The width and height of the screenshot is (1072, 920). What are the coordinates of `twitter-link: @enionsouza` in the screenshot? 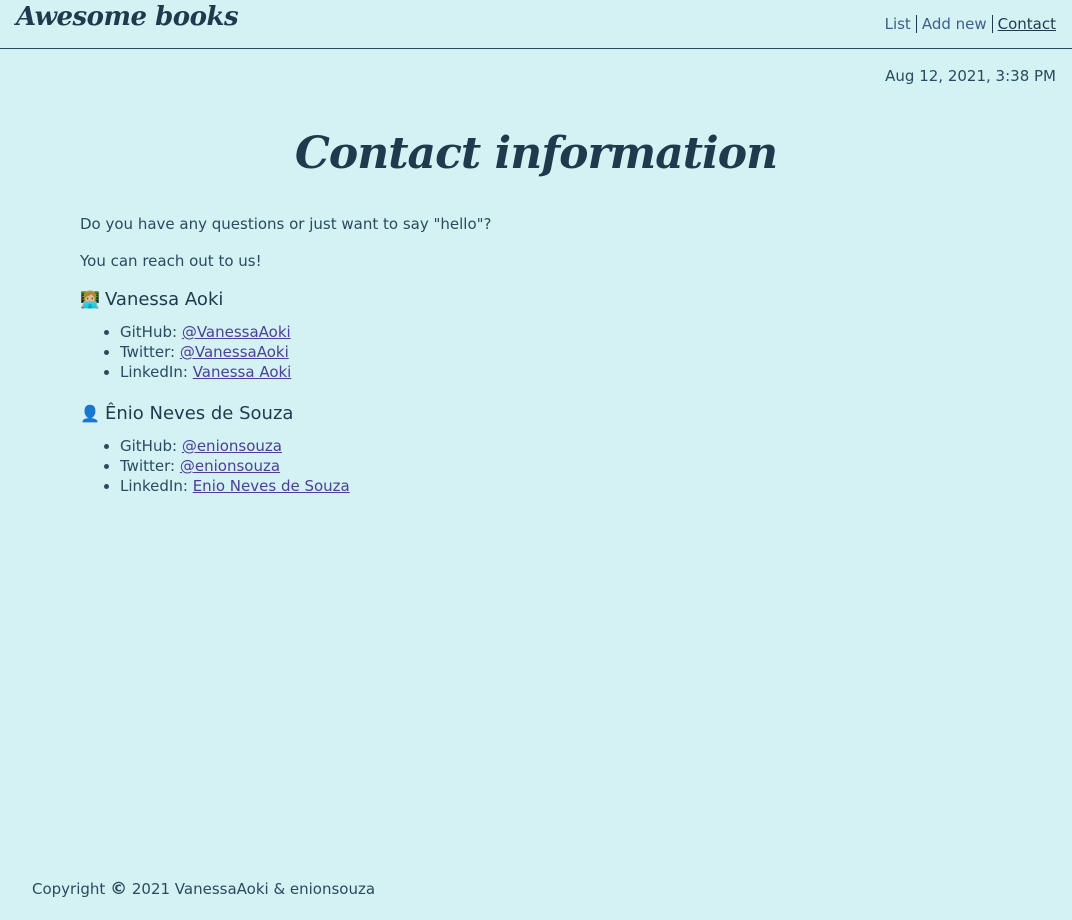 It's located at (230, 466).